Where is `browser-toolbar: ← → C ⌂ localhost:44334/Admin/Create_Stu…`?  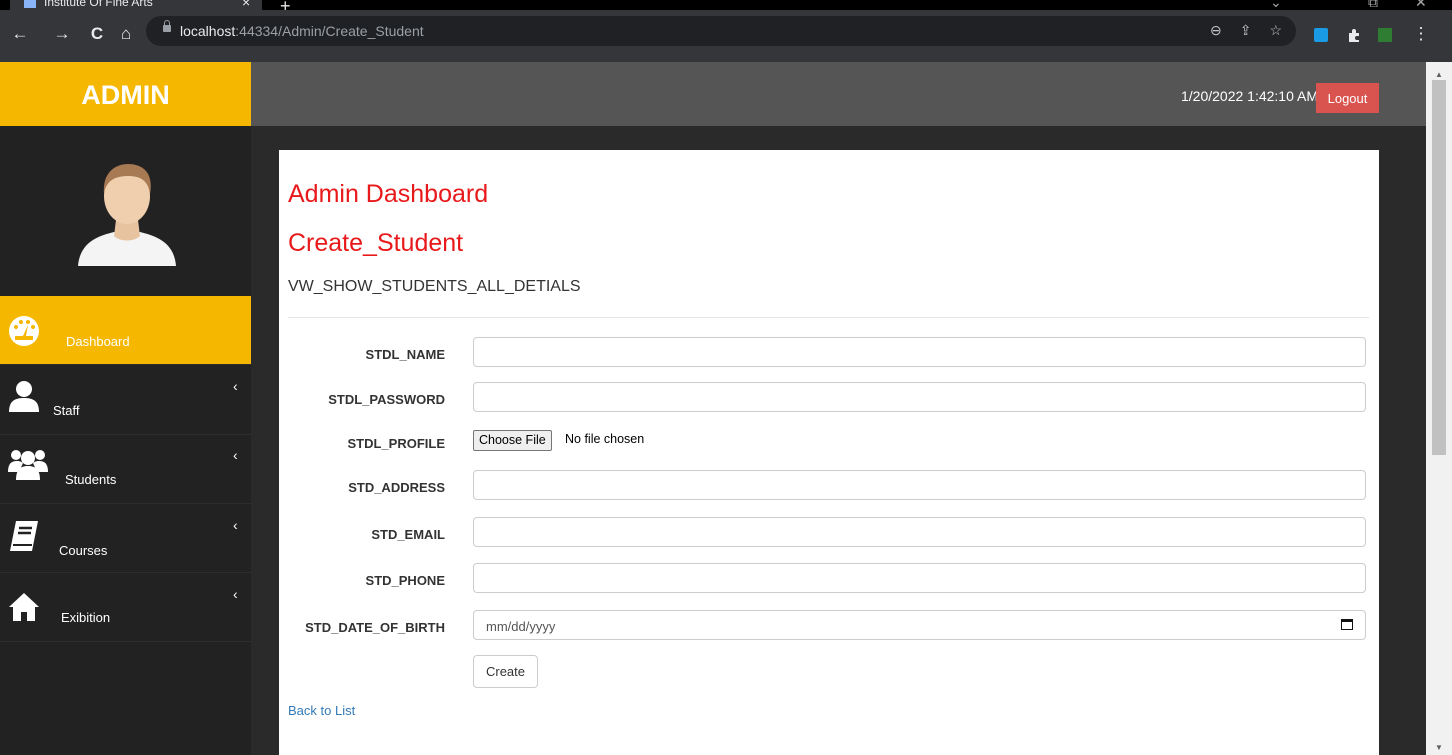 browser-toolbar: ← → C ⌂ localhost:44334/Admin/Create_Stu… is located at coordinates (726, 36).